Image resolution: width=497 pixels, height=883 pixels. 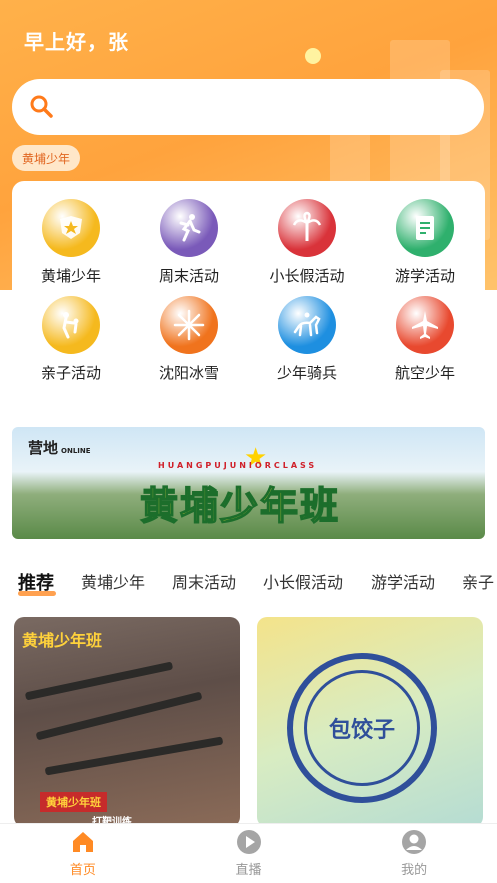 What do you see at coordinates (424, 276) in the screenshot?
I see `menu-item-label: 游学活动` at bounding box center [424, 276].